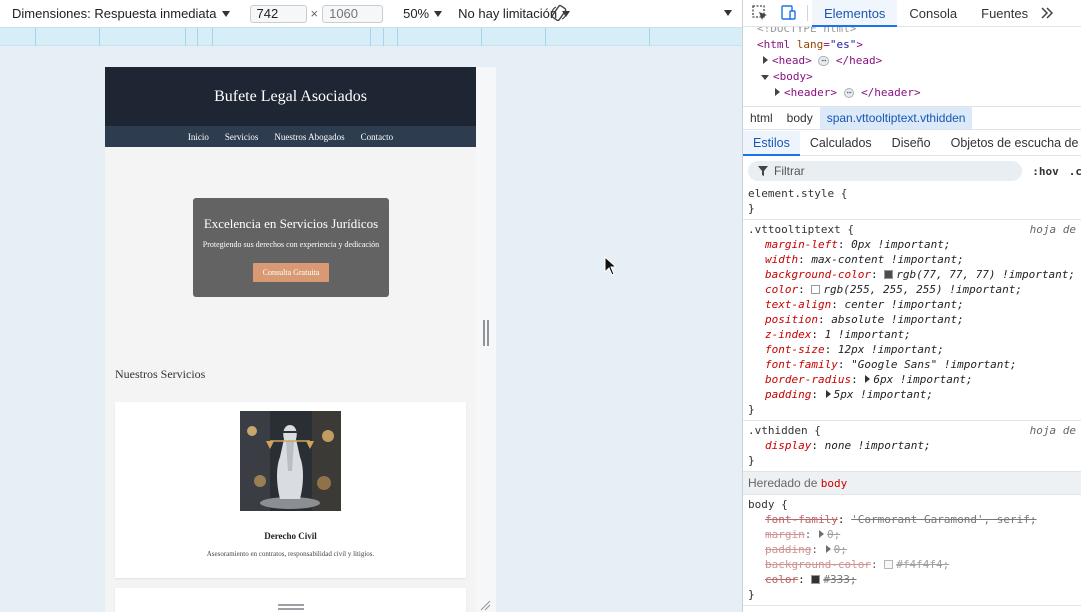  Describe the element at coordinates (787, 76) in the screenshot. I see `dom-node-body: <body>` at that location.